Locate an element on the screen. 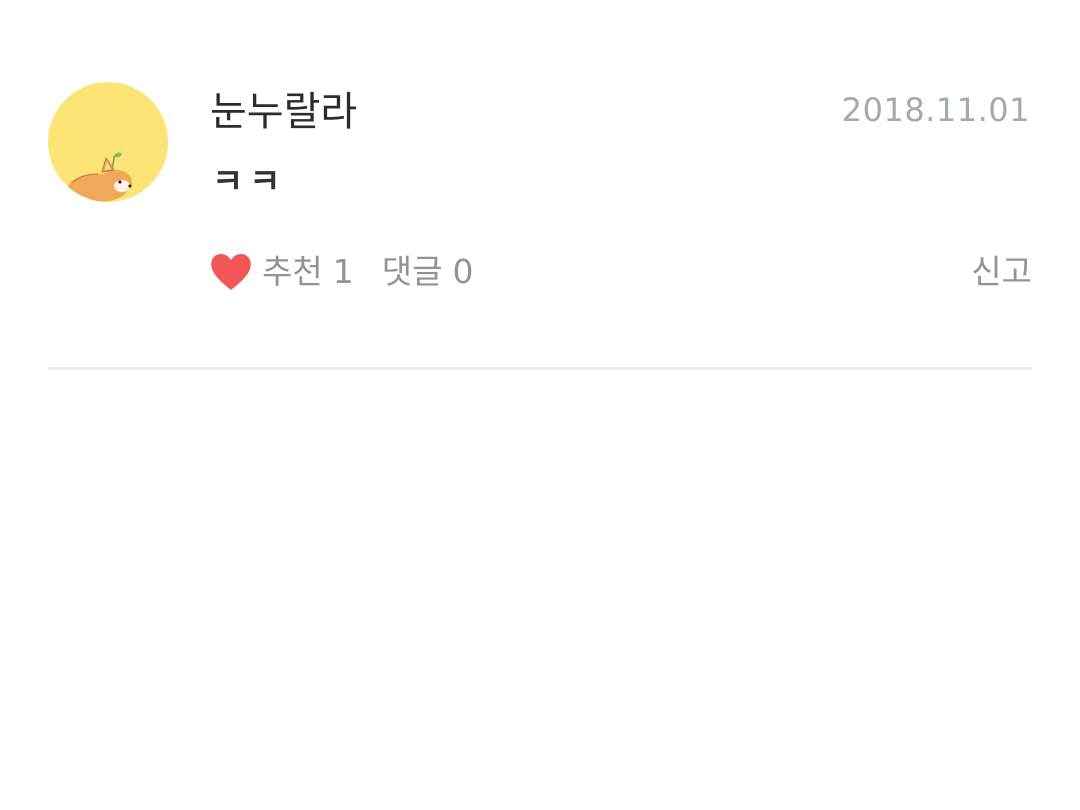 The image size is (1080, 810). like-count: 1 is located at coordinates (343, 271).